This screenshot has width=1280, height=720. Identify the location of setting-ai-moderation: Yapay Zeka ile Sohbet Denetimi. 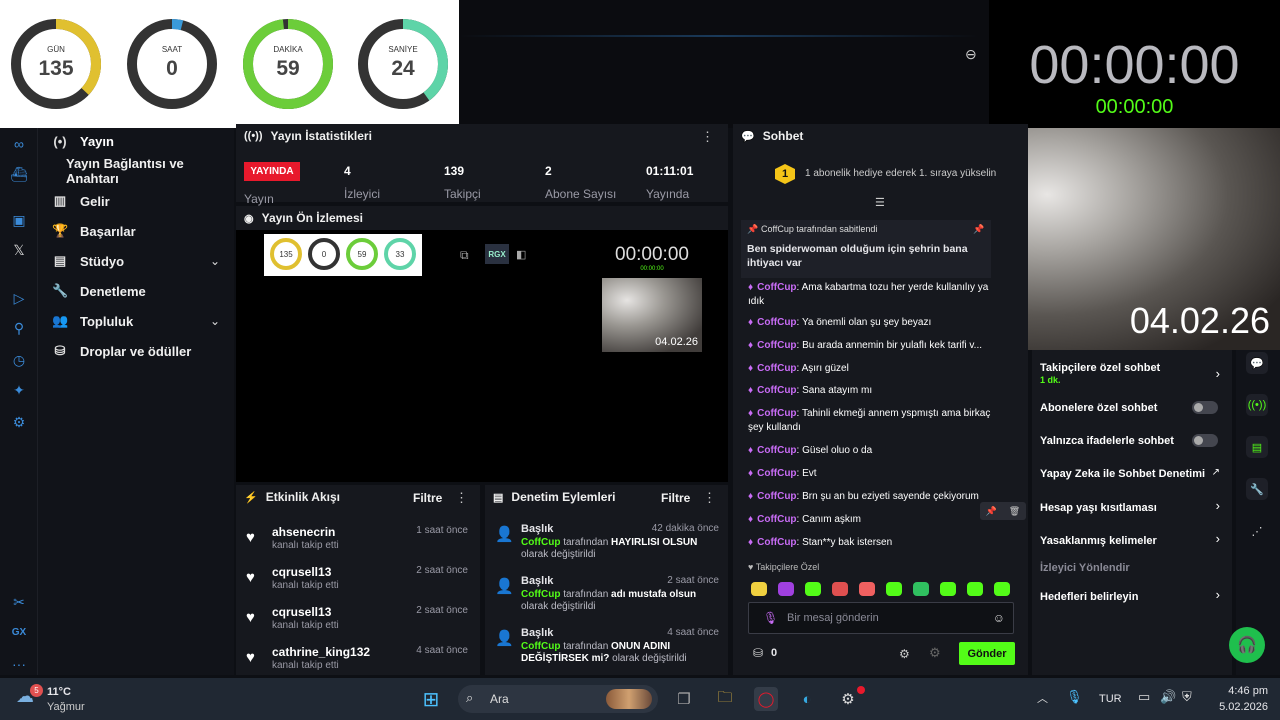
(1122, 474).